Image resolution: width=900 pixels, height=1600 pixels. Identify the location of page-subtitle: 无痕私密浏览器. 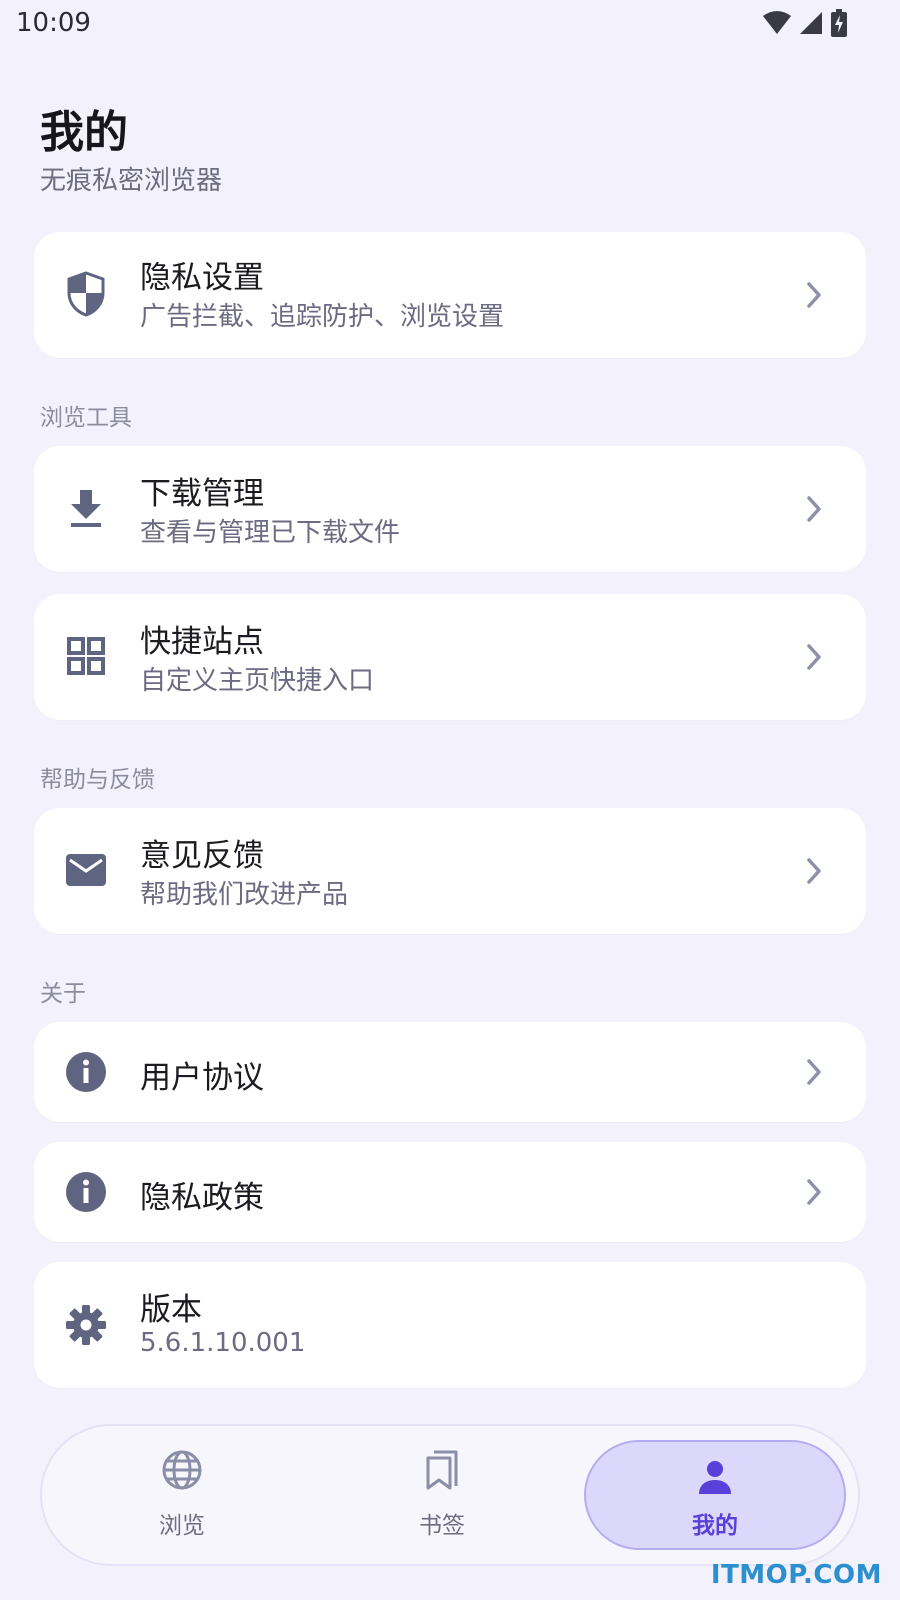
(131, 181).